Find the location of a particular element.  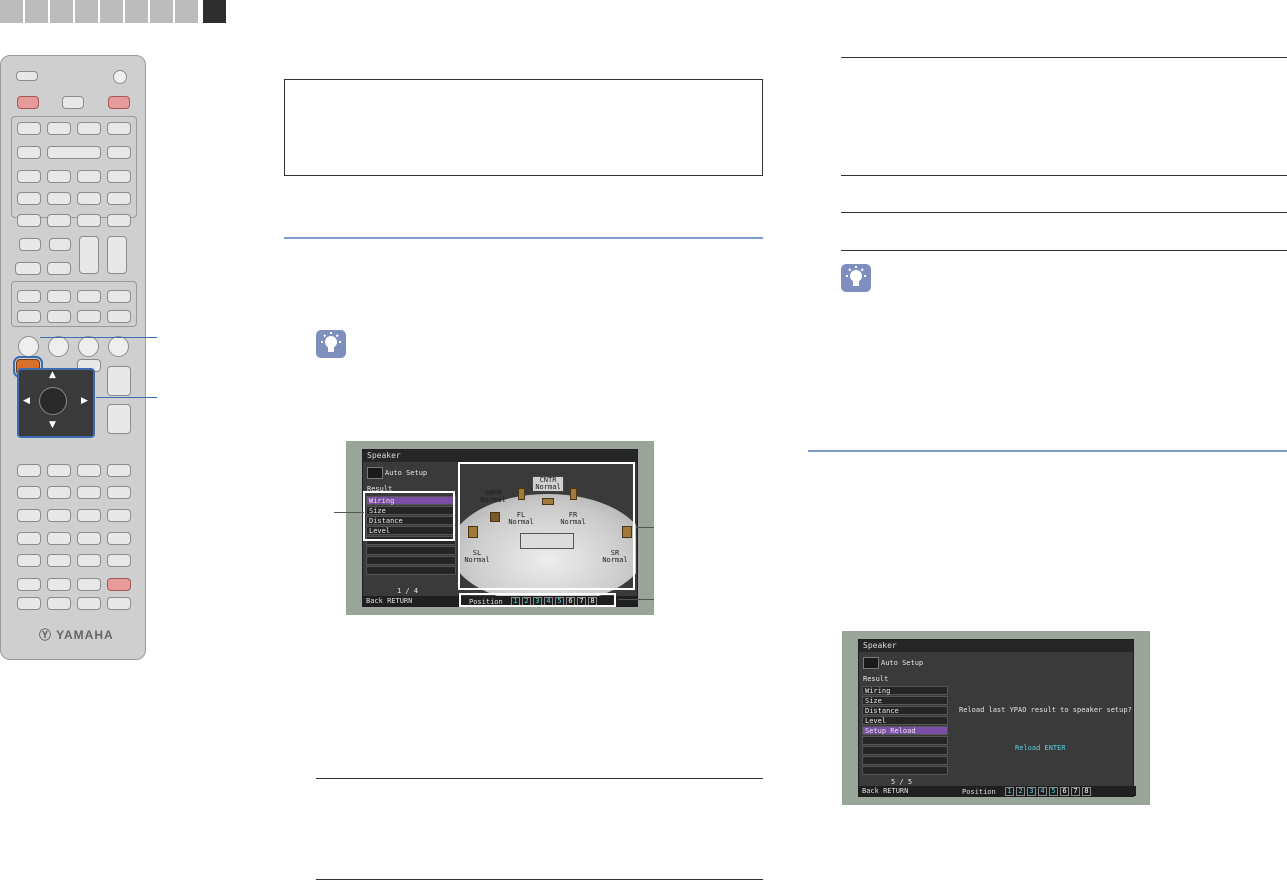

auto-setup-icon is located at coordinates (871, 663).